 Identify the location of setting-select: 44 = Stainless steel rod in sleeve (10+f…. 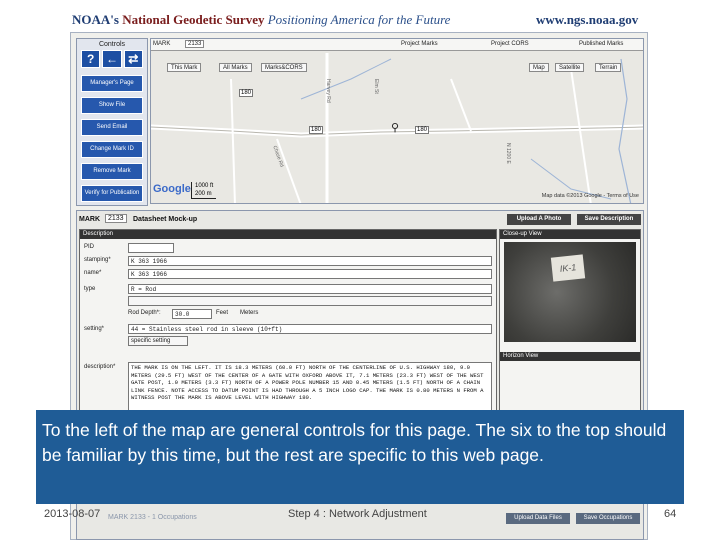
(310, 329).